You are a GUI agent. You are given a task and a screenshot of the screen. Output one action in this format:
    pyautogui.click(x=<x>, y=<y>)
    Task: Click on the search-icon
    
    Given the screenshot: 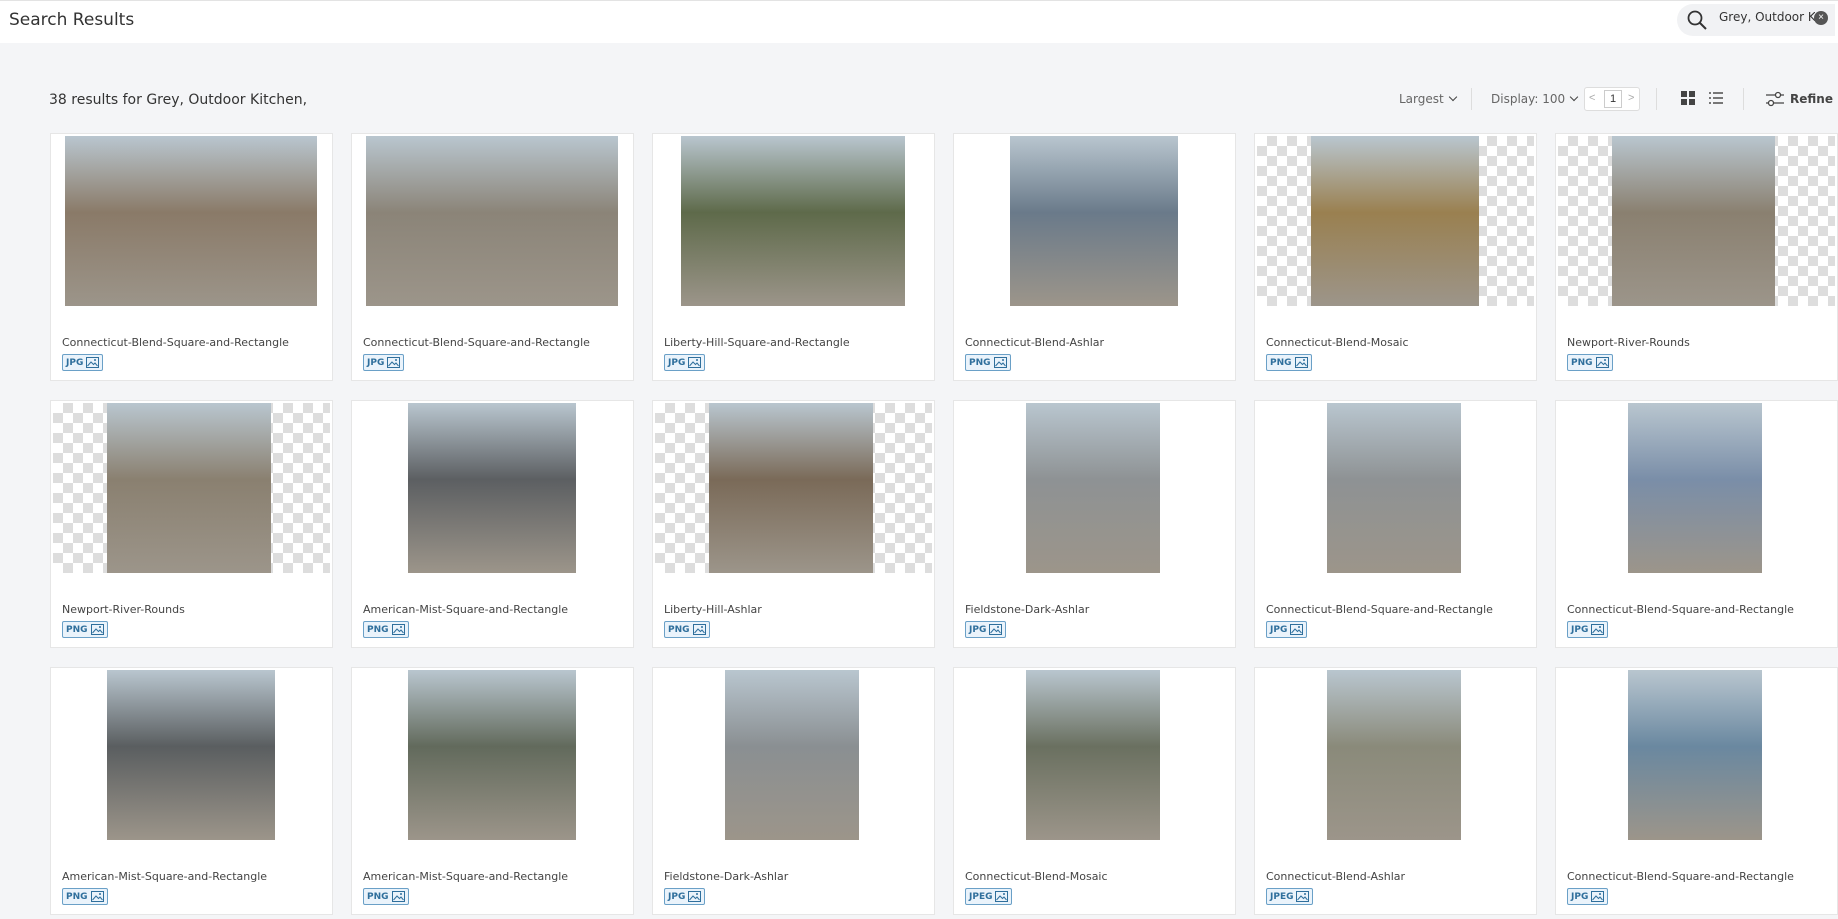 What is the action you would take?
    pyautogui.click(x=1697, y=20)
    